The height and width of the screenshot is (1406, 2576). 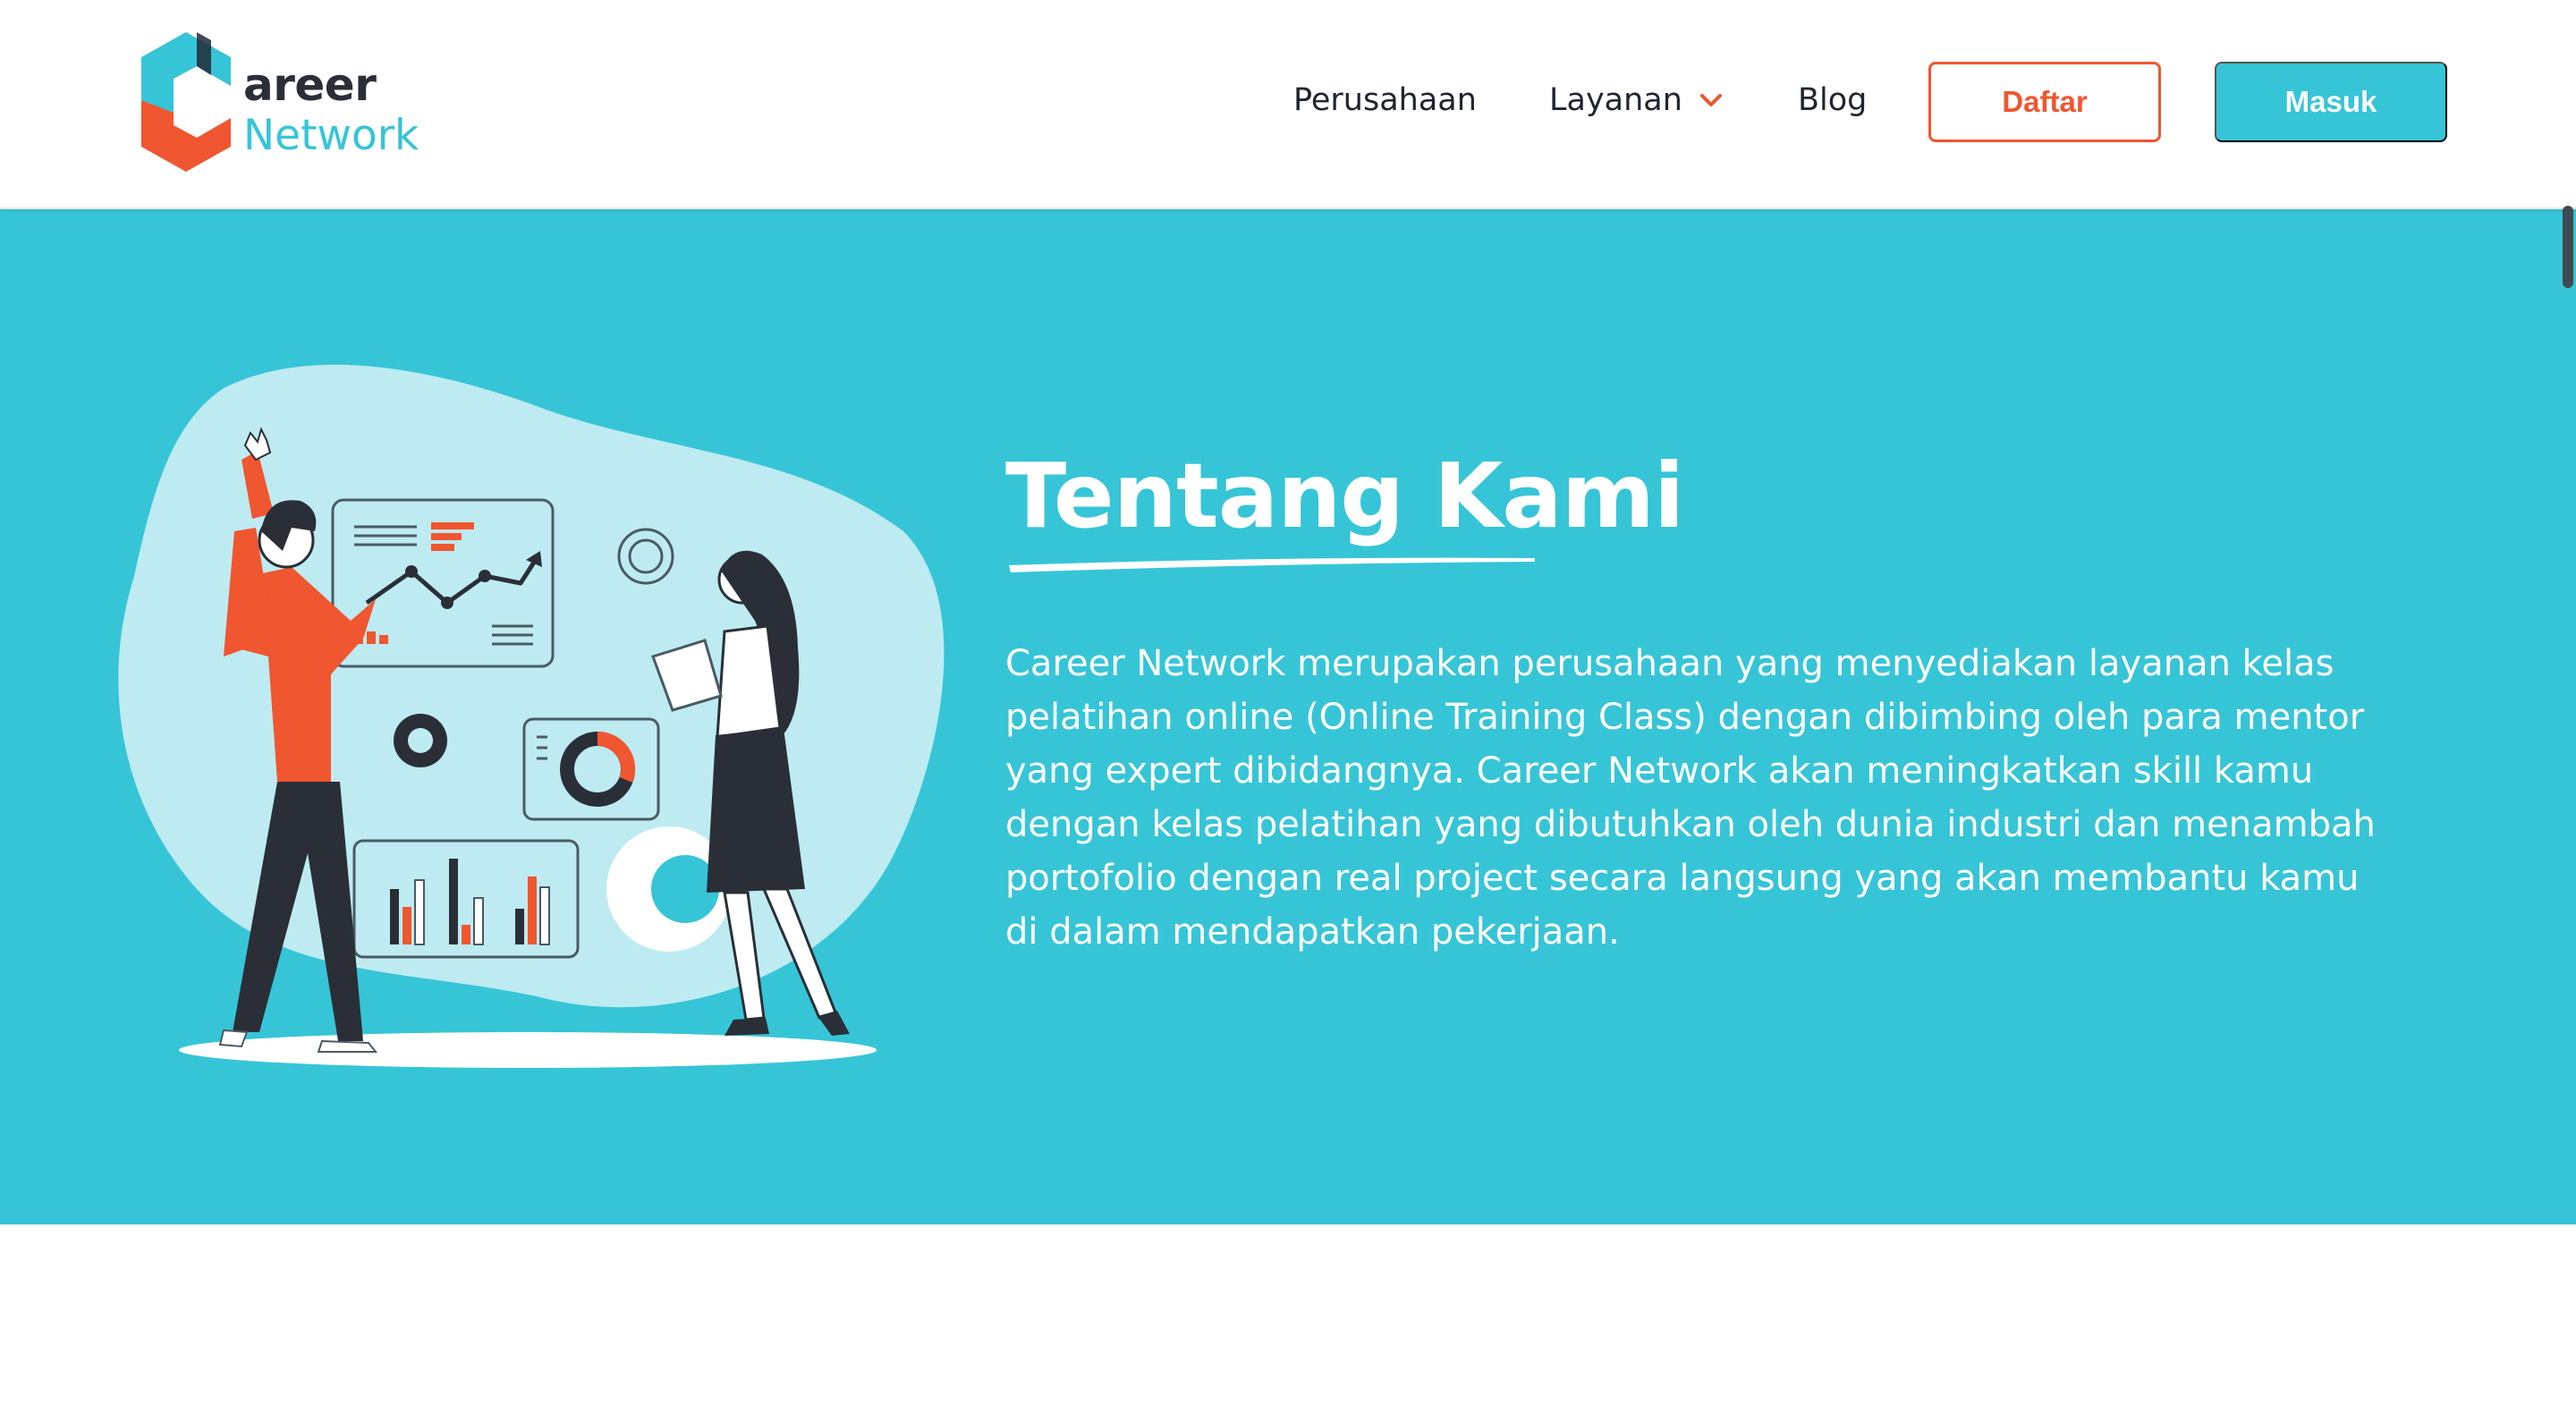 What do you see at coordinates (310, 85) in the screenshot?
I see `logo-word-career: areer` at bounding box center [310, 85].